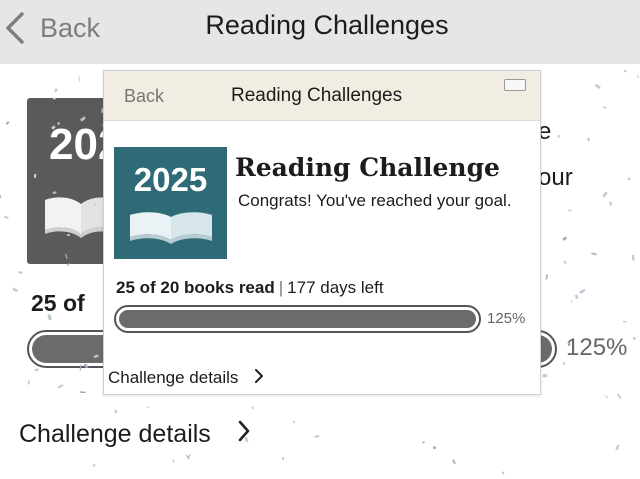 The width and height of the screenshot is (640, 479). Describe the element at coordinates (170, 203) in the screenshot. I see `card-challenge-cover: 2025` at that location.